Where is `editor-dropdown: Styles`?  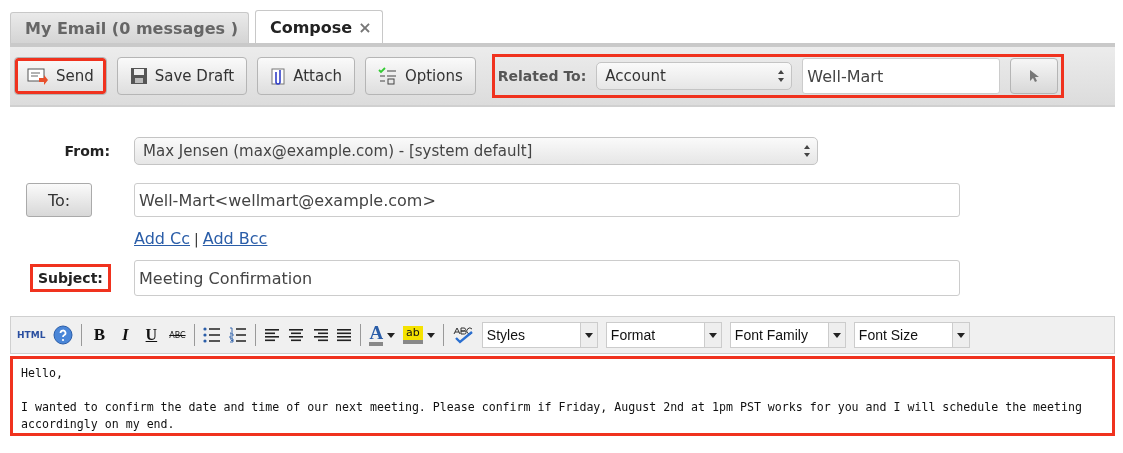 editor-dropdown: Styles is located at coordinates (539, 335).